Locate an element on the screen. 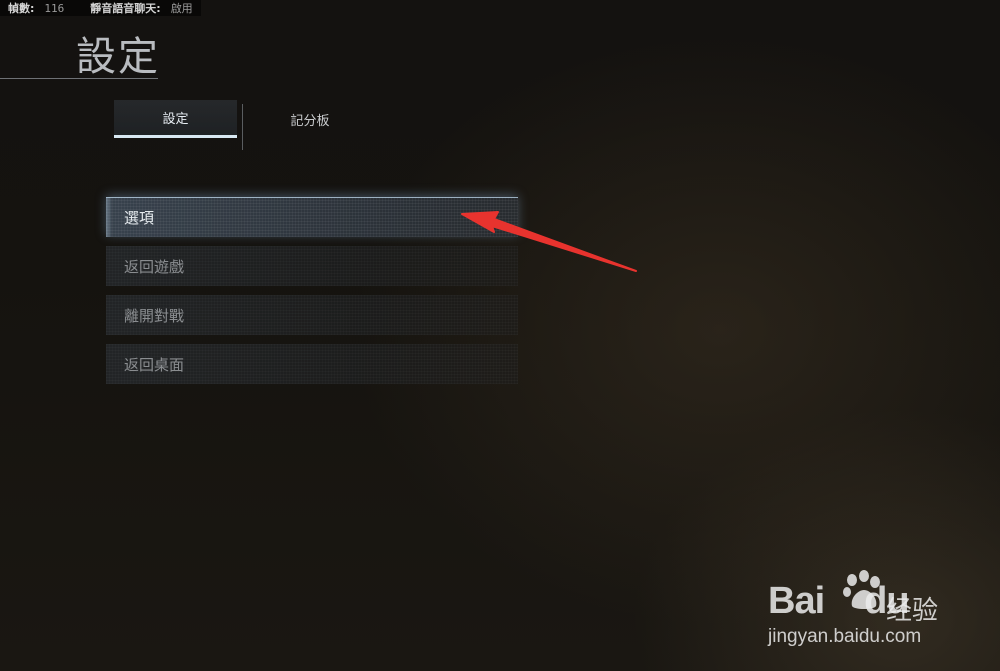 The image size is (1000, 671). menu-item-label: 返回桌面 is located at coordinates (154, 364).